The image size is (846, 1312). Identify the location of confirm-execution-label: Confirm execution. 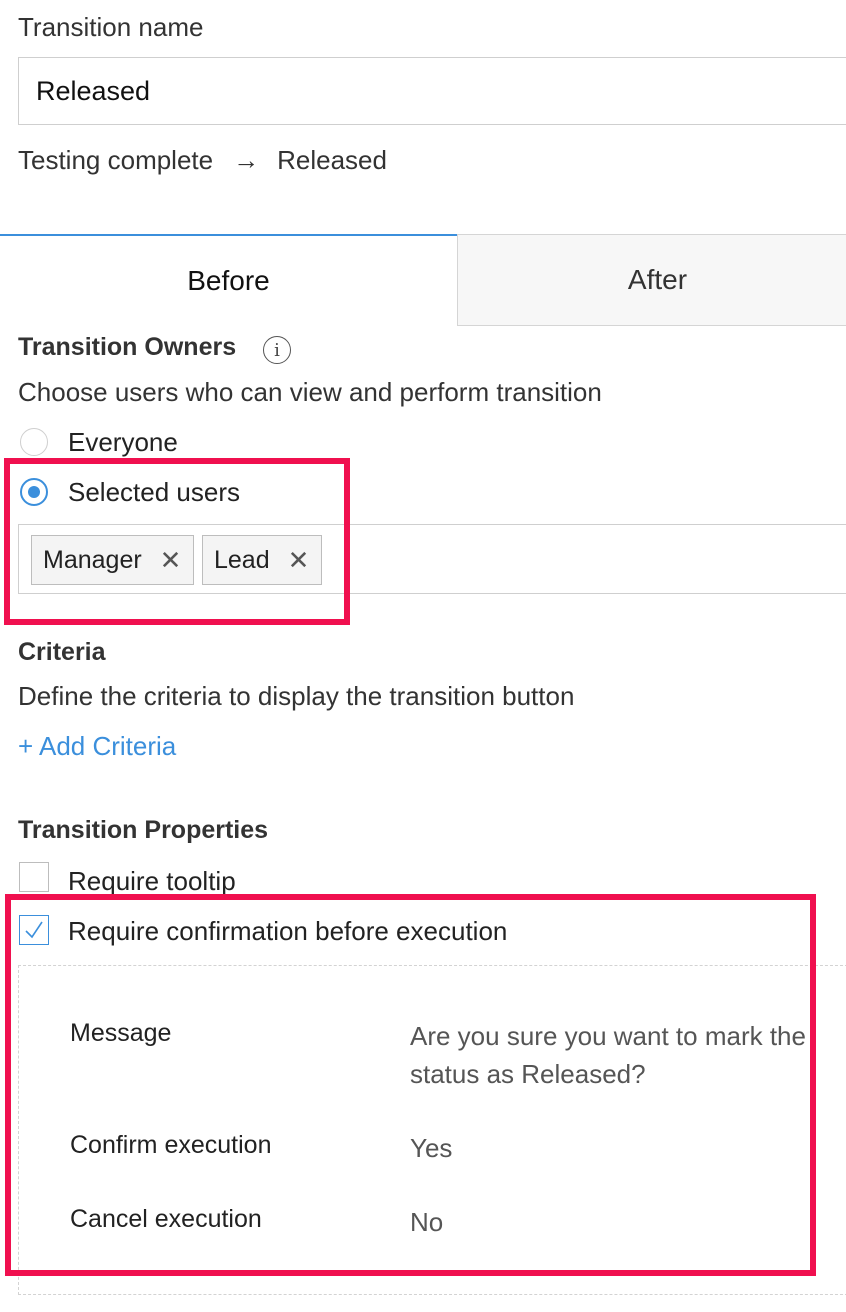
(171, 1145).